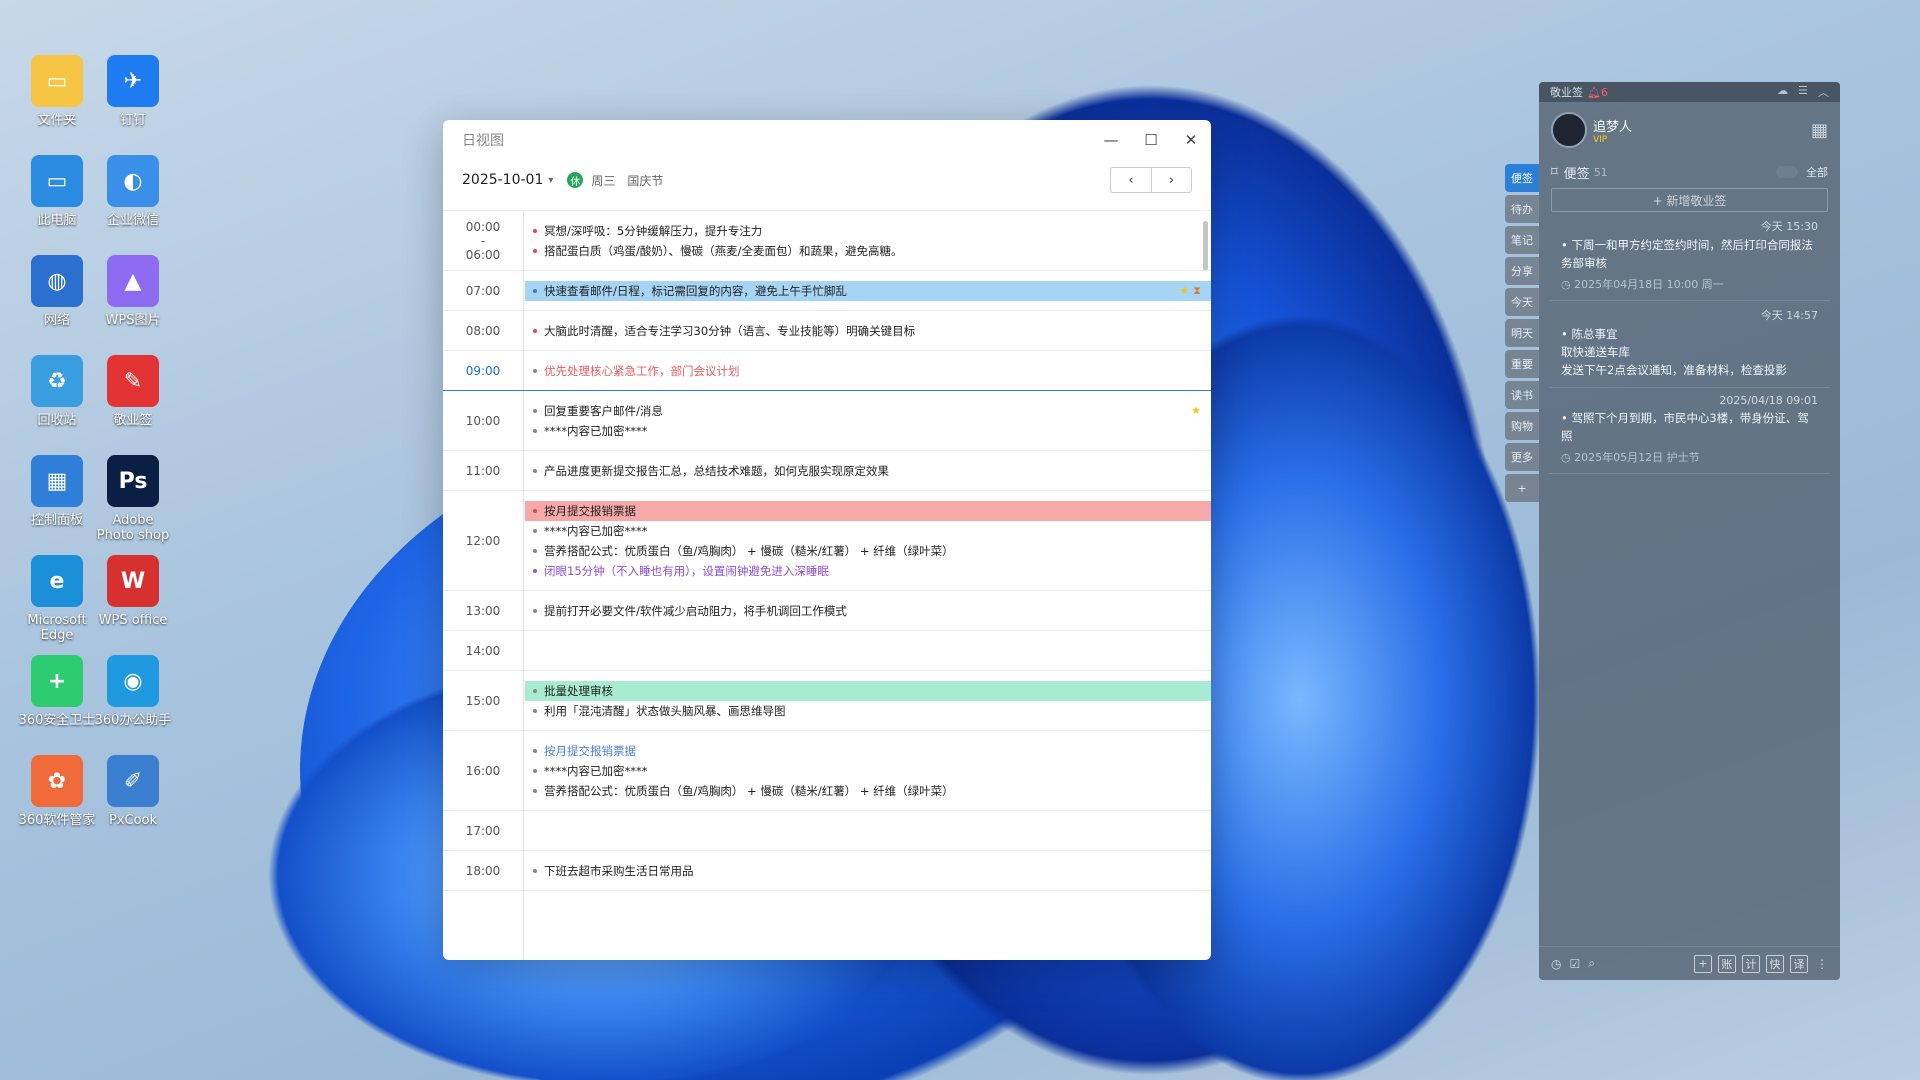  Describe the element at coordinates (1522, 488) in the screenshot. I see `tab-category: +` at that location.